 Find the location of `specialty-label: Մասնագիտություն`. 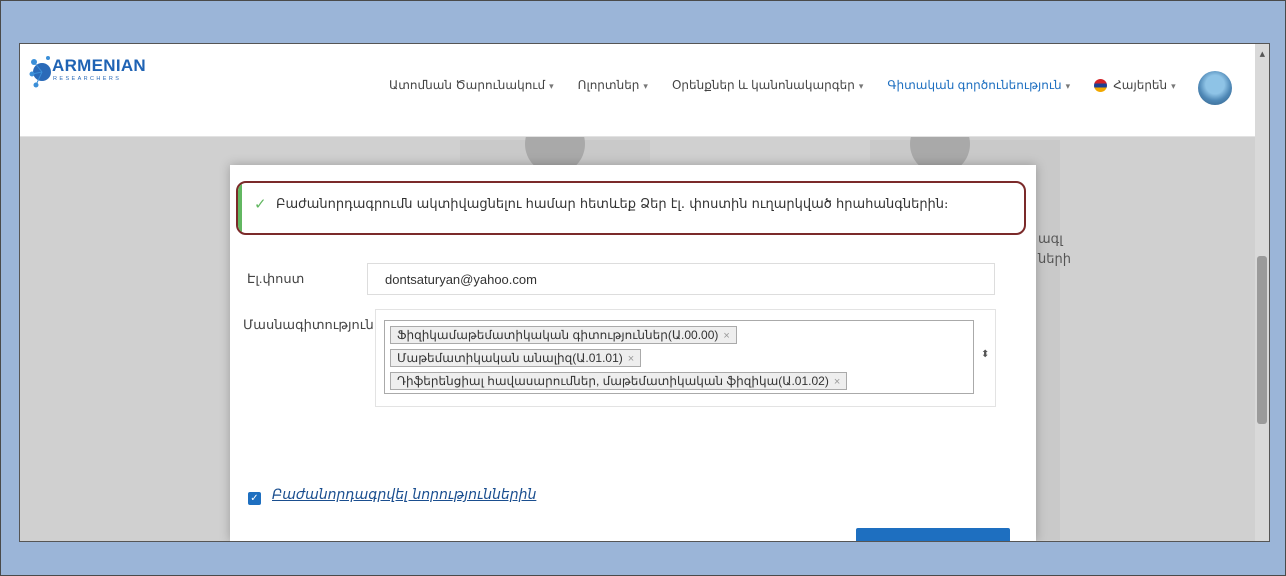

specialty-label: Մասնագիտություն is located at coordinates (308, 324).